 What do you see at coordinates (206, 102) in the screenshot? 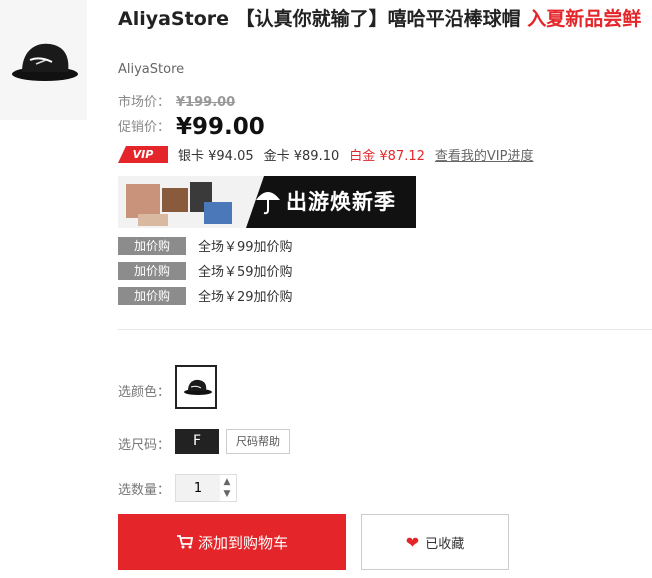
I see `market-price-value: ¥199.00` at bounding box center [206, 102].